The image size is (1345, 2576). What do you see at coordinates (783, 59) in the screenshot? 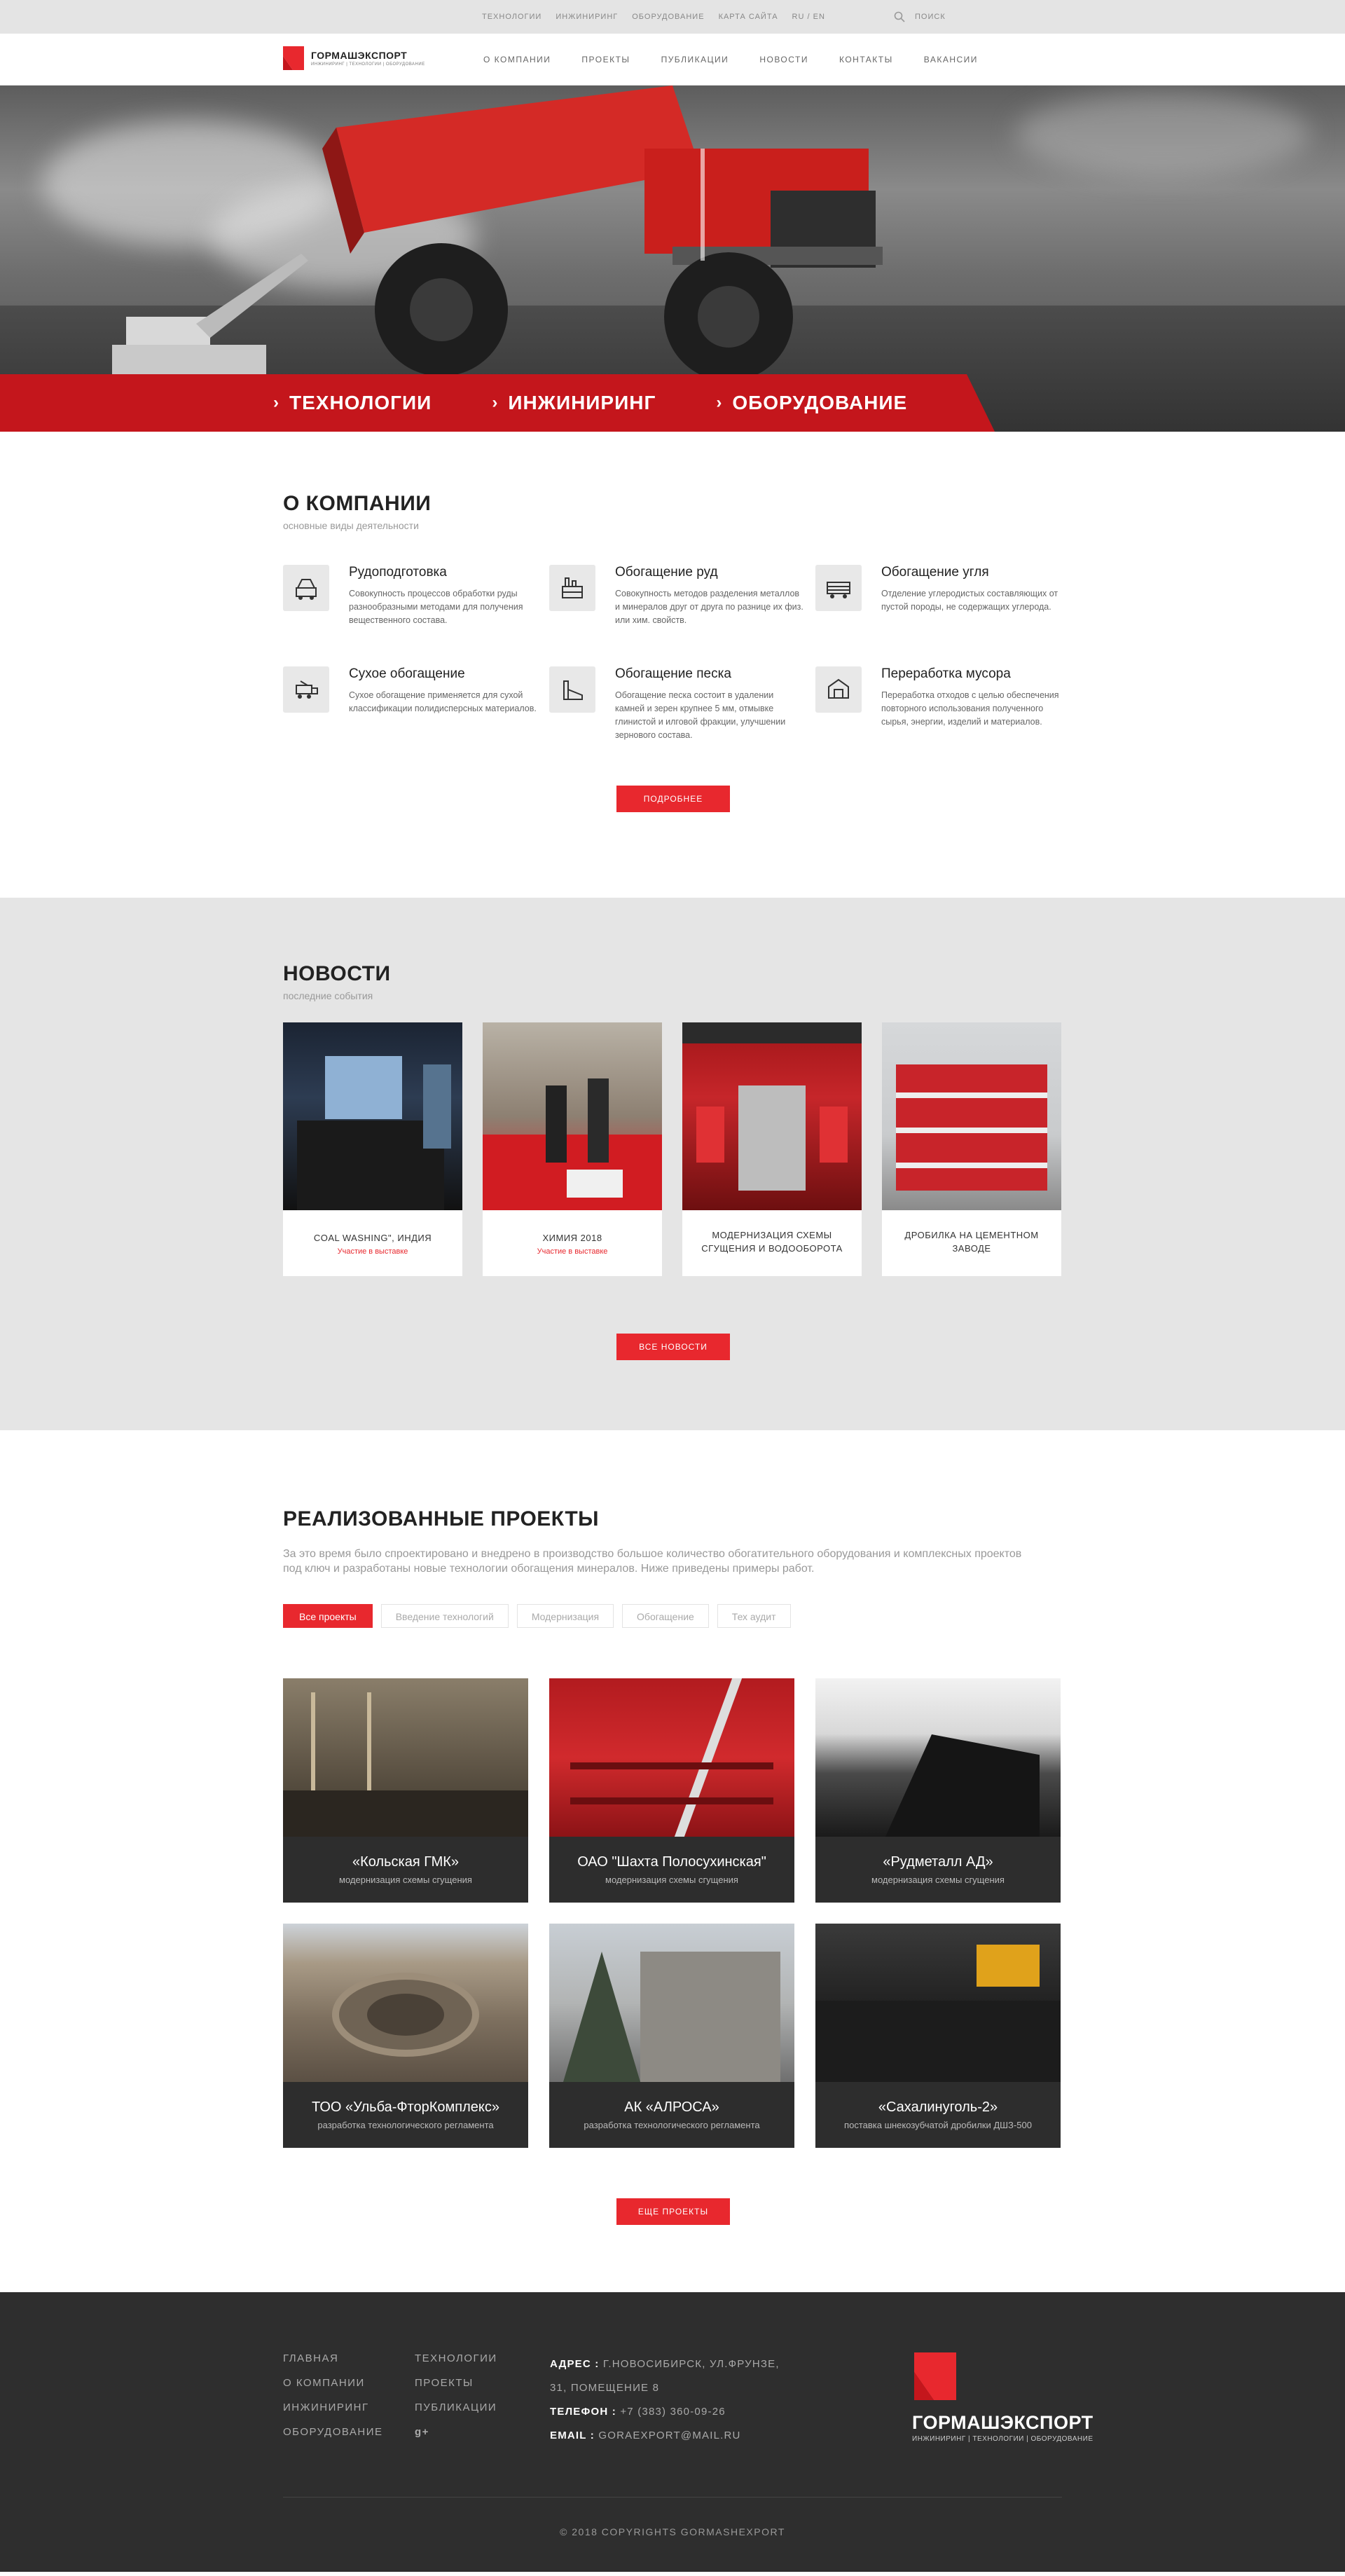
I see `nav-news: НОВОСТИ` at bounding box center [783, 59].